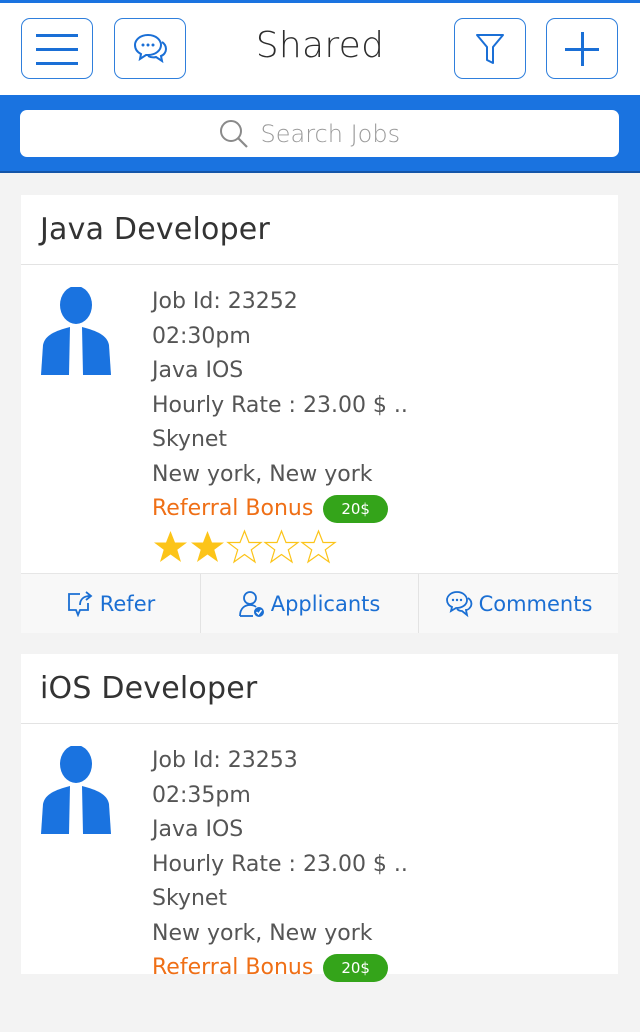 This screenshot has width=640, height=1032. Describe the element at coordinates (251, 603) in the screenshot. I see `applicants-icon` at that location.